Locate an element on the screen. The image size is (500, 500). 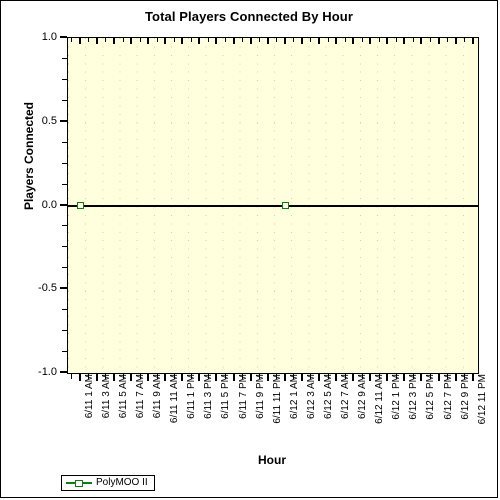
x-tick-label: 6/11 9 PM is located at coordinates (260, 396).